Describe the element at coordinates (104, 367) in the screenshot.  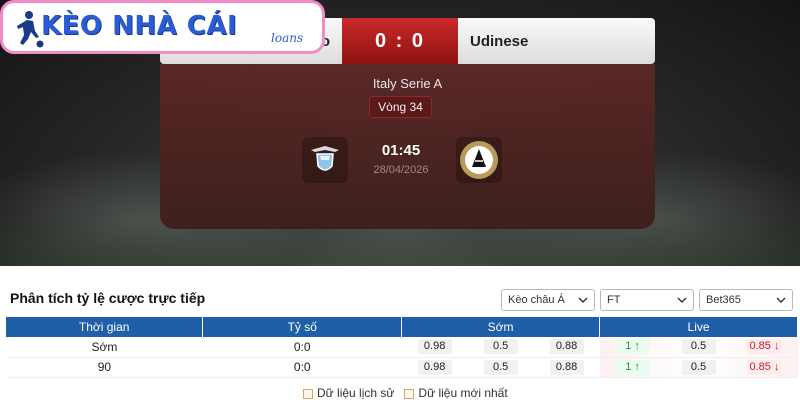
I see `row-time: 90` at that location.